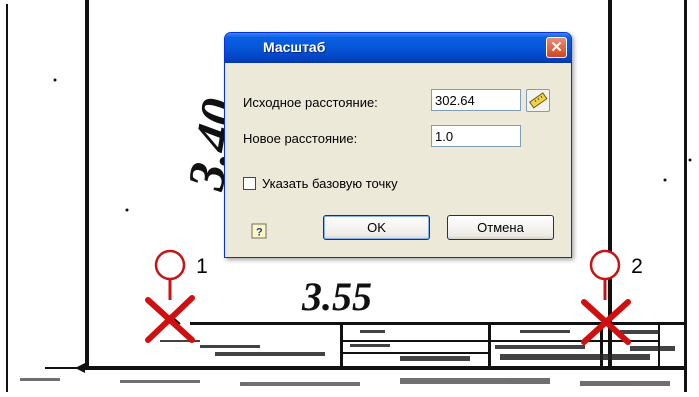 This screenshot has height=397, width=699. What do you see at coordinates (376, 227) in the screenshot?
I see `ok-button: OK` at bounding box center [376, 227].